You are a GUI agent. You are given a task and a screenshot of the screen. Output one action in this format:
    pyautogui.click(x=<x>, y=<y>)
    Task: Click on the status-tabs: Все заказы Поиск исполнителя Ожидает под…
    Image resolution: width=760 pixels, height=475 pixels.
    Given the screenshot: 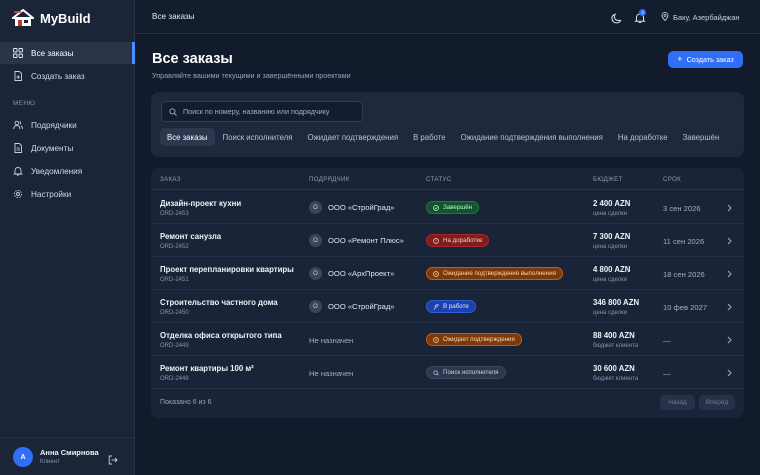 What is the action you would take?
    pyautogui.click(x=443, y=137)
    